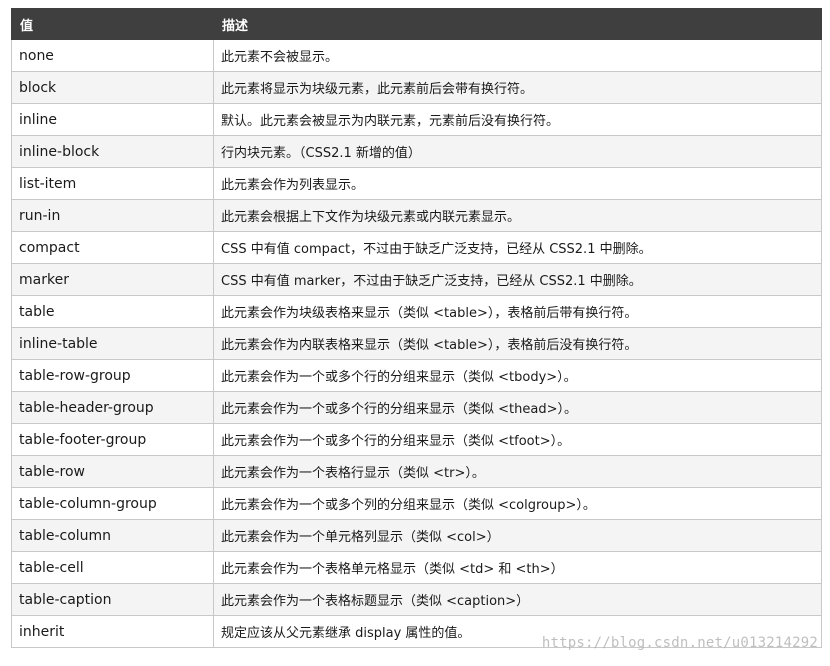 The image size is (830, 666). I want to click on table-row: none 此元素不会被显示。, so click(416, 55).